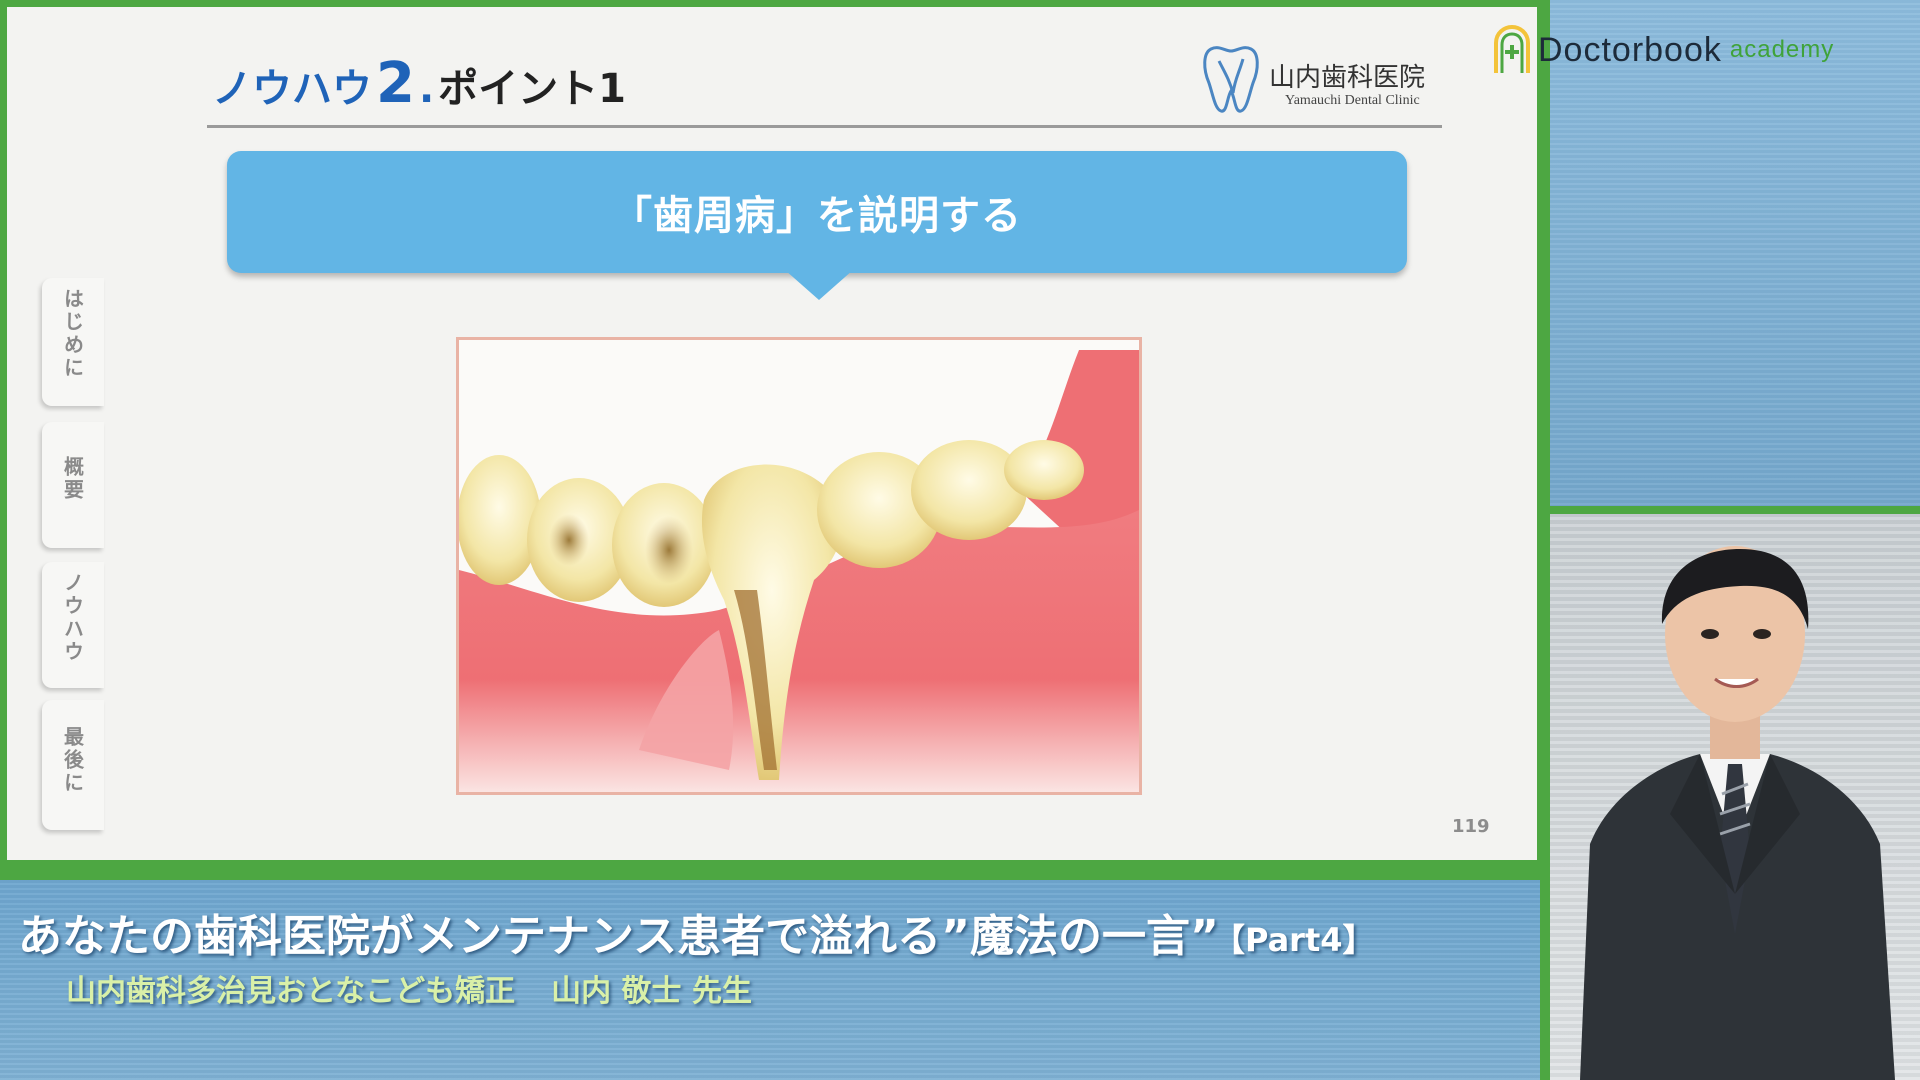  What do you see at coordinates (819, 285) in the screenshot?
I see `callout-pointer` at bounding box center [819, 285].